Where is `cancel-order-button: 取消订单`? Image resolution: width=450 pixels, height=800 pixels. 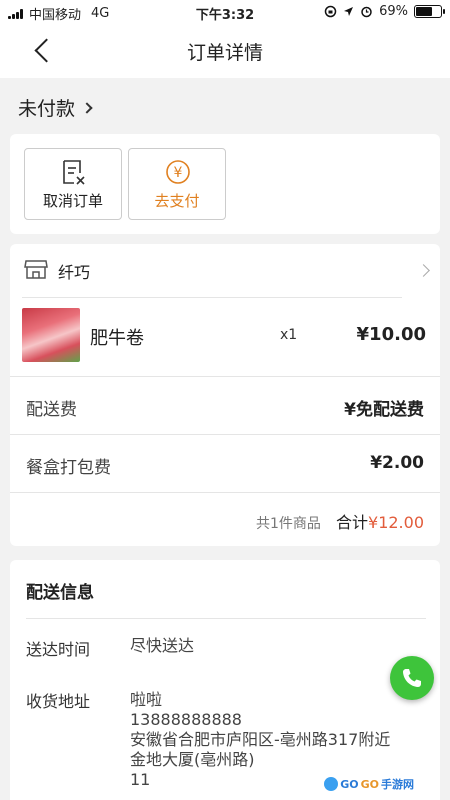
cancel-order-button: 取消订单 is located at coordinates (73, 184).